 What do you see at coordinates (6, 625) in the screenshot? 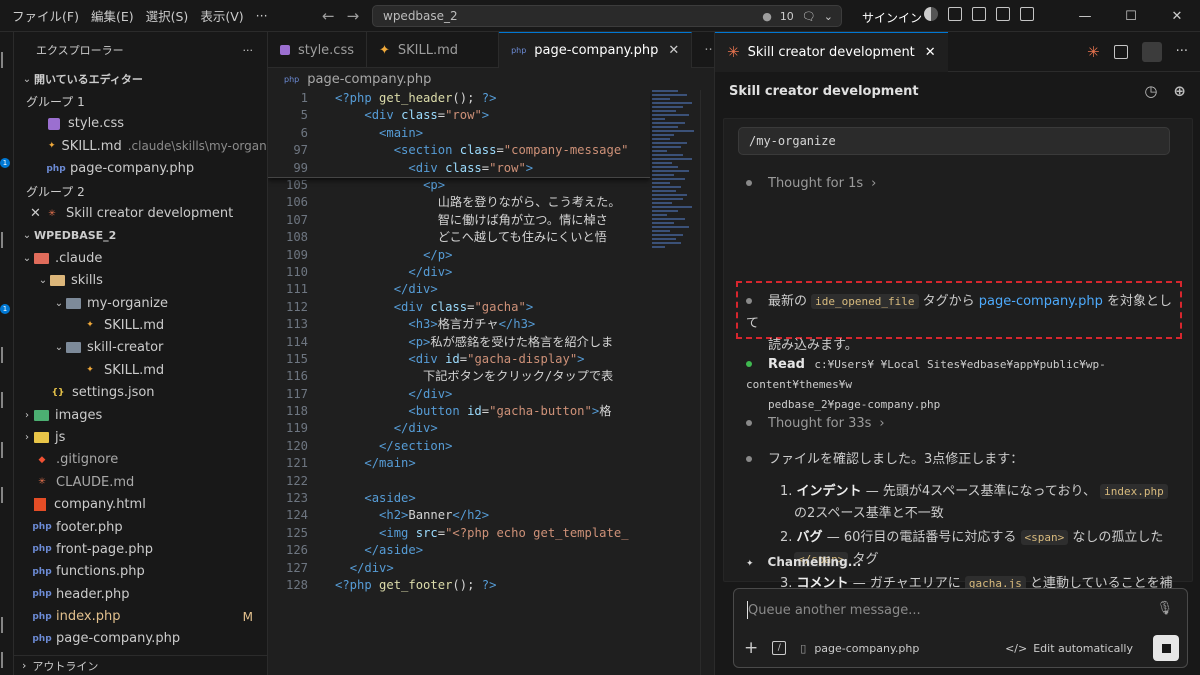
I see `account-icon` at bounding box center [6, 625].